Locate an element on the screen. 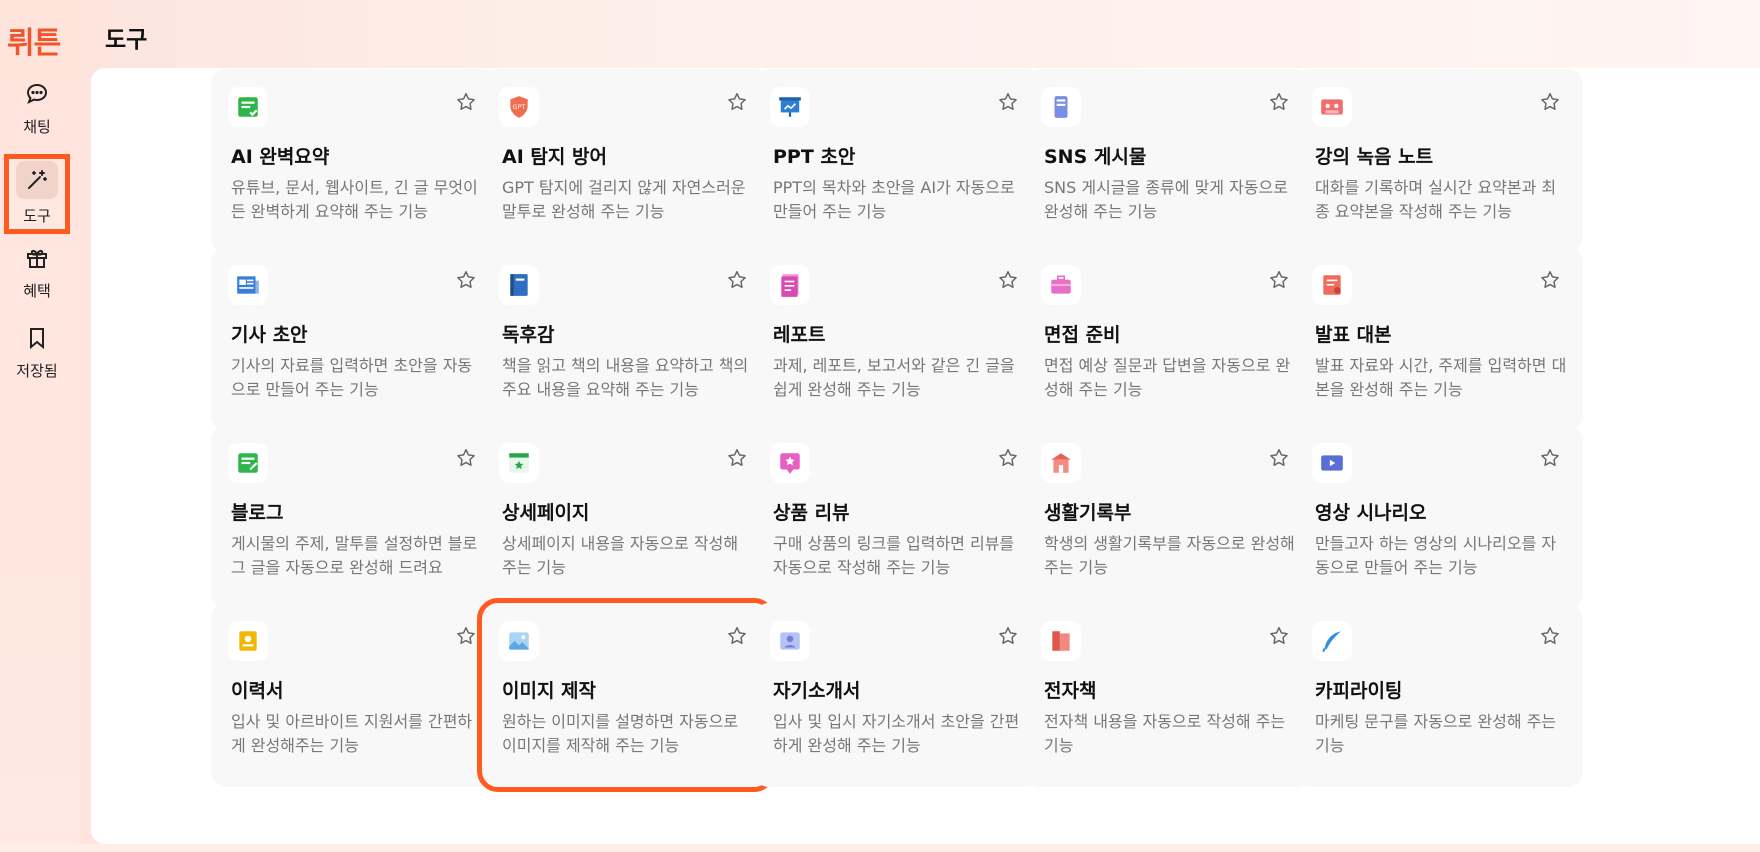 The height and width of the screenshot is (852, 1760). gpt-shield-icon: GPT is located at coordinates (519, 107).